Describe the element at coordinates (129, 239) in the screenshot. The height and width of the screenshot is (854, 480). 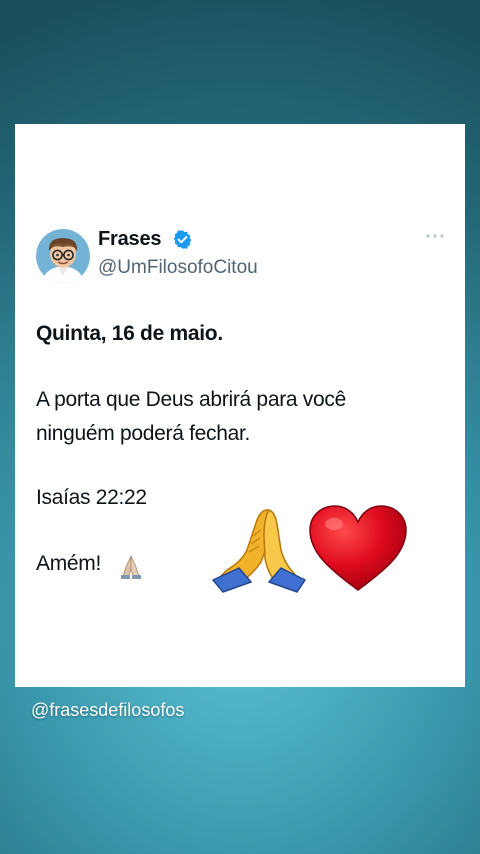
I see `author-display-name: Frases` at that location.